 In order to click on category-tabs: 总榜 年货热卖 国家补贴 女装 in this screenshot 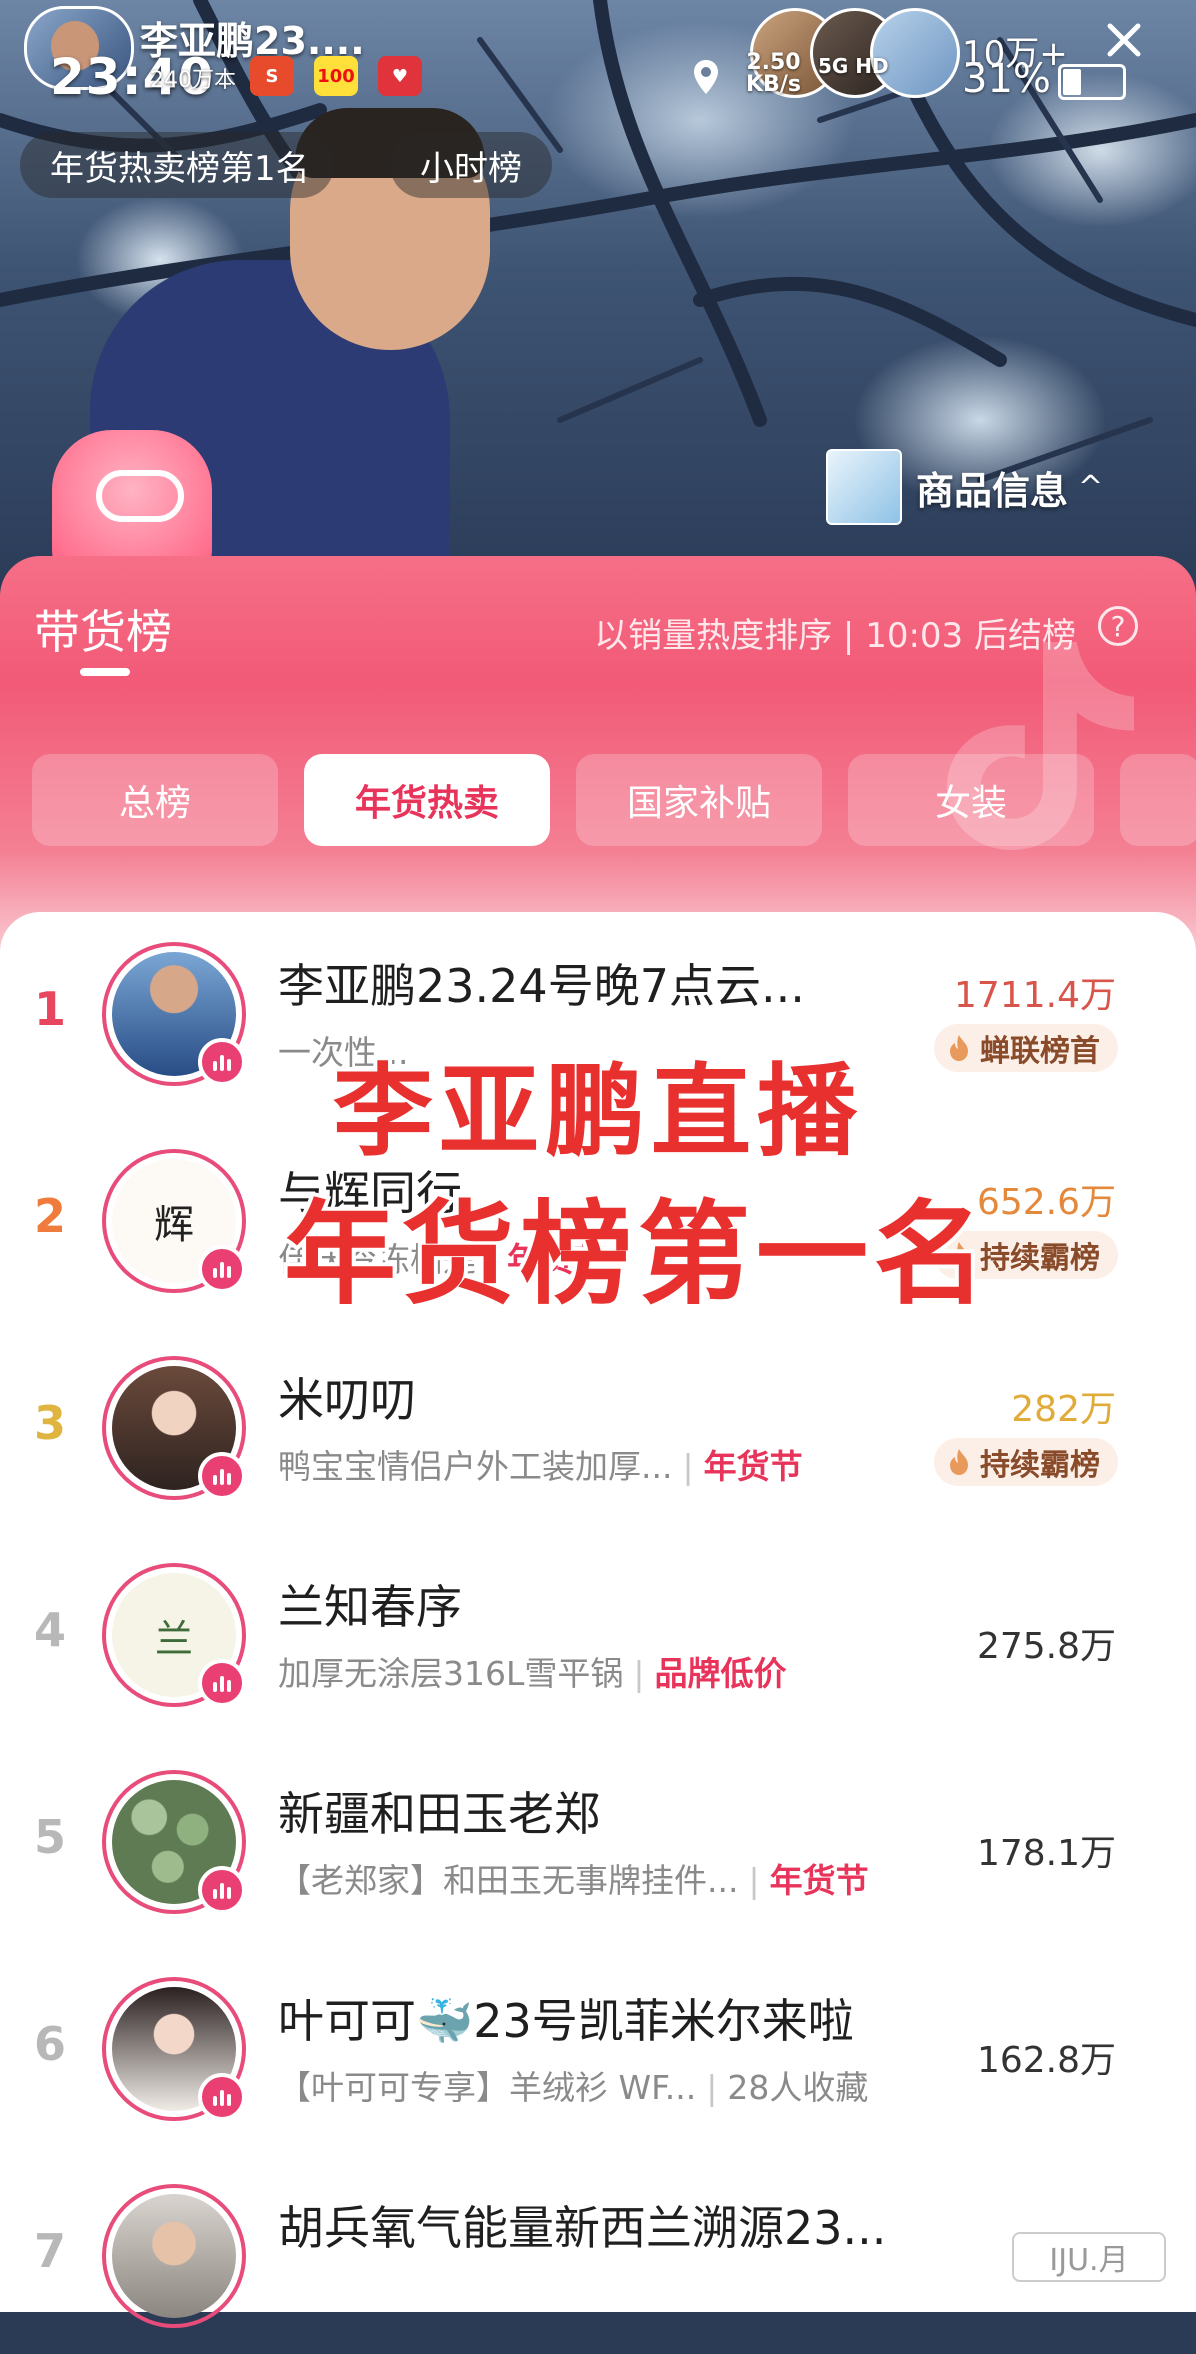, I will do `click(614, 800)`.